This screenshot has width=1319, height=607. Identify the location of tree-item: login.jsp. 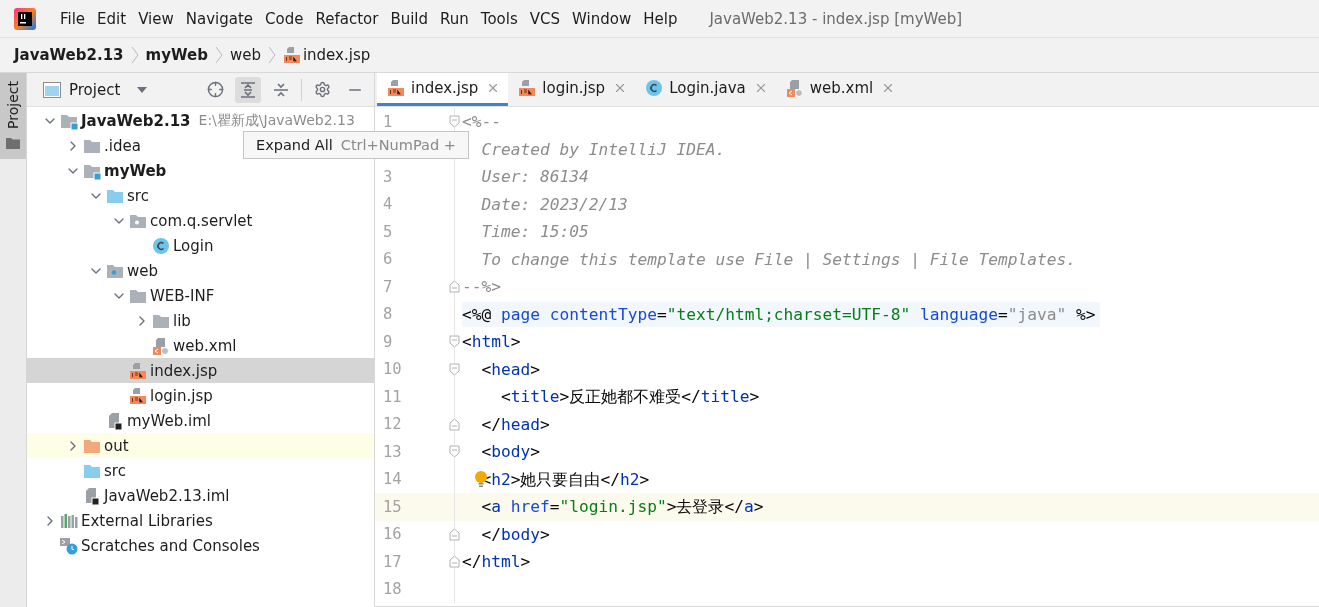
(200, 395).